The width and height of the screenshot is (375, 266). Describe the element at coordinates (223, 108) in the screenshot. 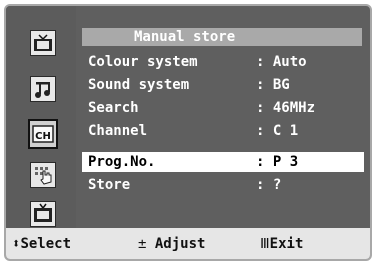

I see `menu-row-search: Search : 46MHz` at that location.